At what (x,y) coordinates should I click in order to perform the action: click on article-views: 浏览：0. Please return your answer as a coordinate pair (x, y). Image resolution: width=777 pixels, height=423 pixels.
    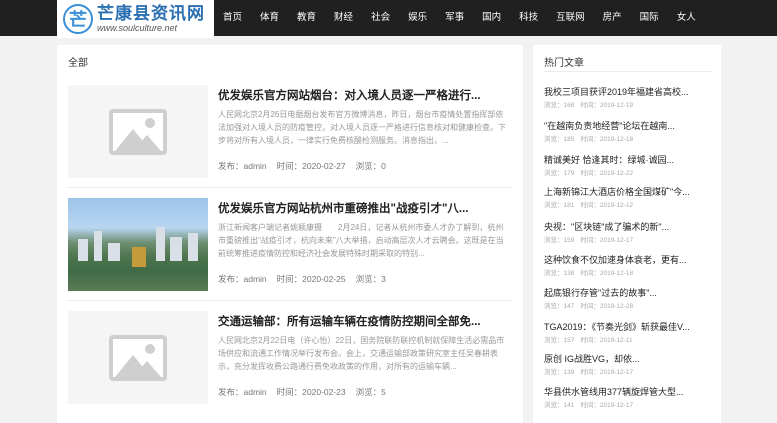
    Looking at the image, I should click on (370, 166).